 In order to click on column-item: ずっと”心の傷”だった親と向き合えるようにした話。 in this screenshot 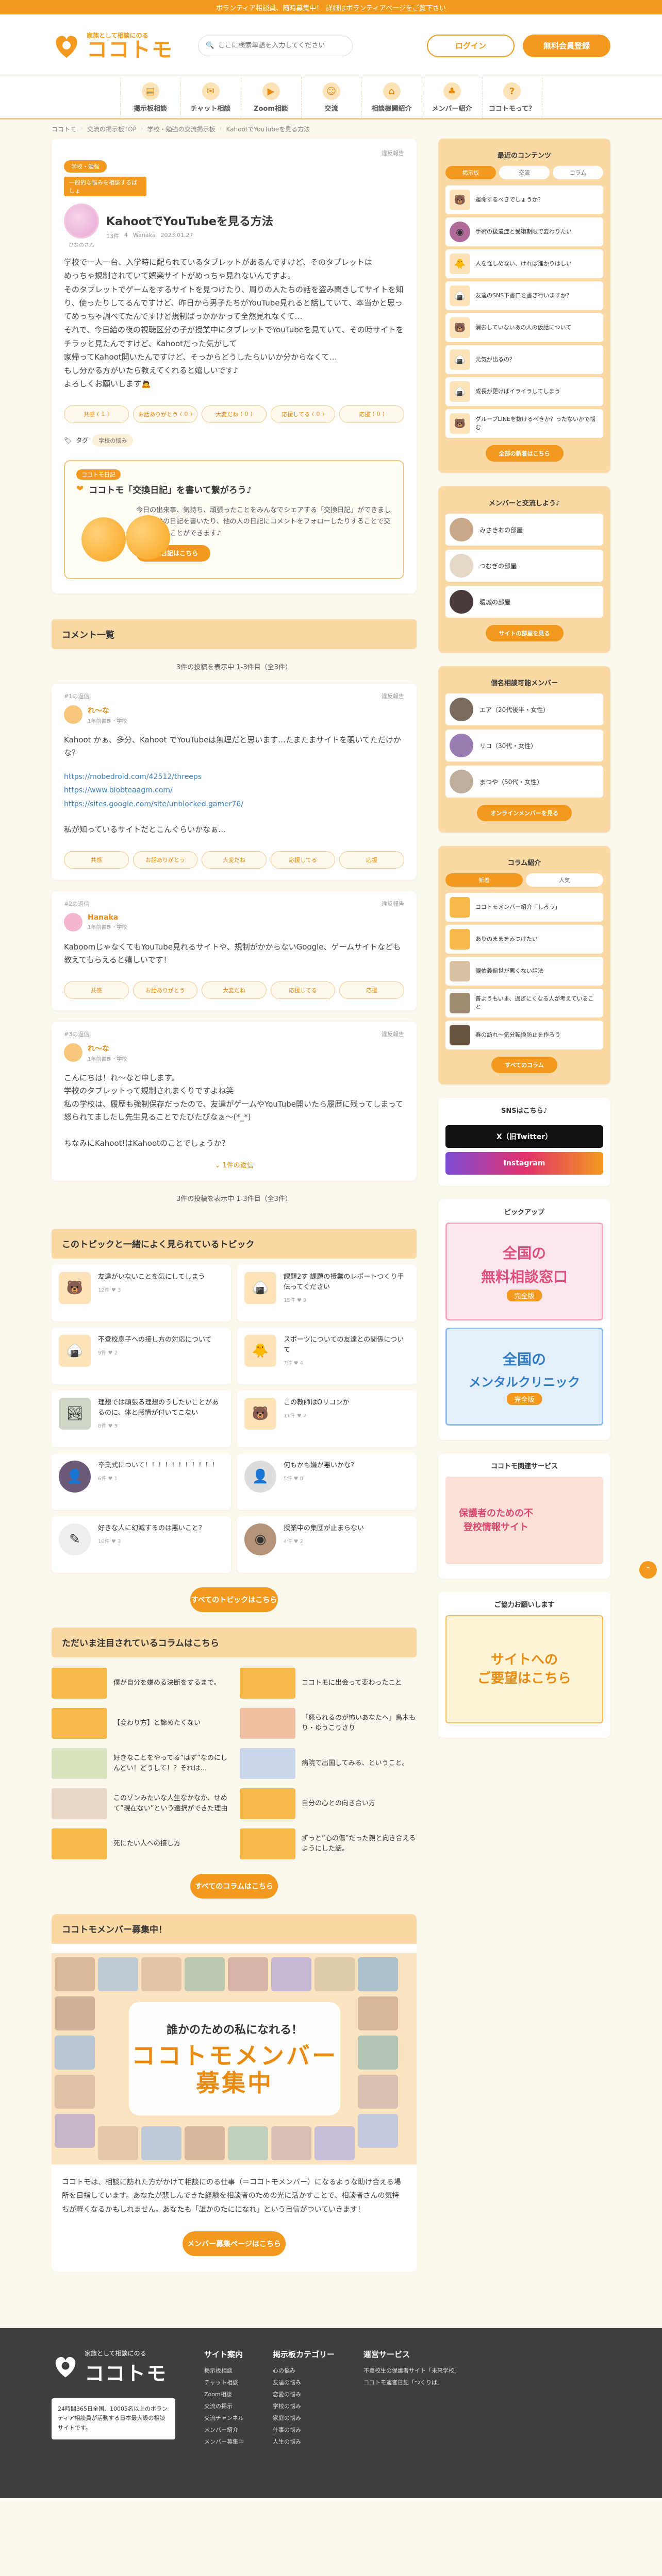, I will do `click(329, 1843)`.